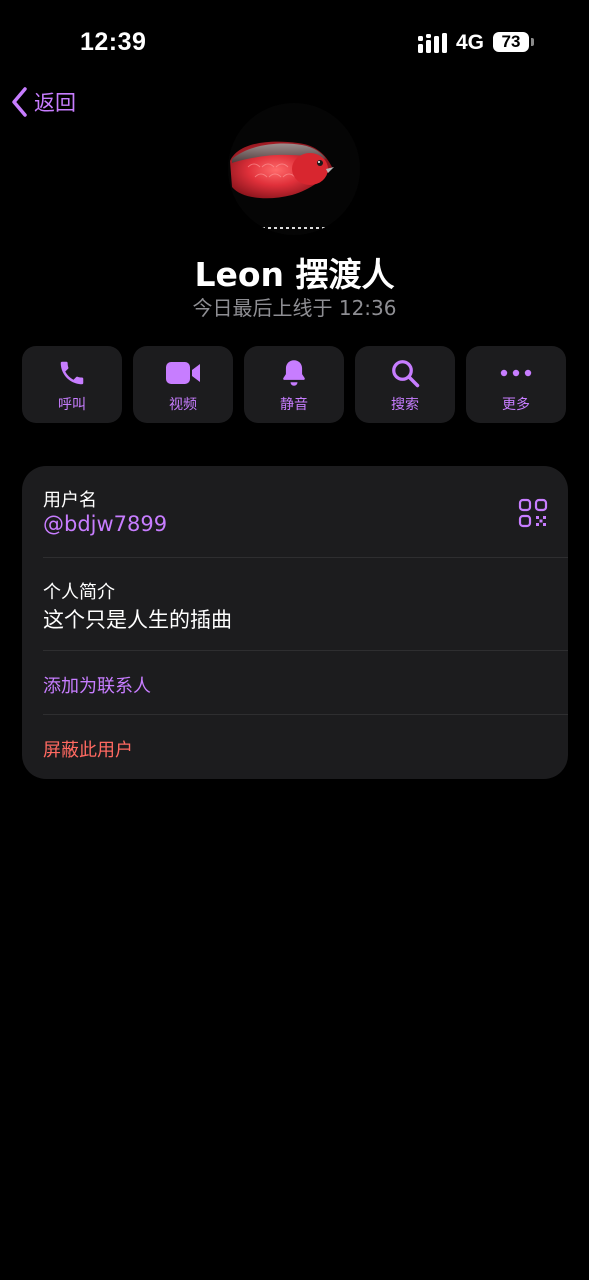  I want to click on search-label: 搜索, so click(405, 405).